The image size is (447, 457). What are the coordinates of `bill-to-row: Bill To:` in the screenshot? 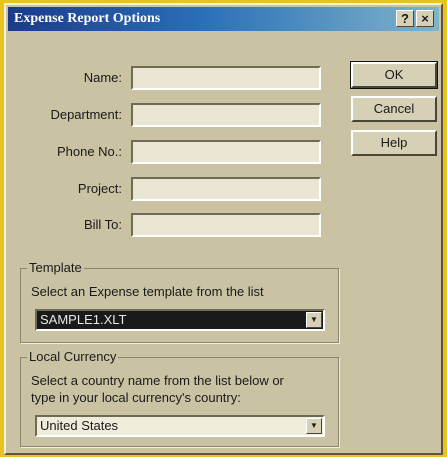 It's located at (171, 226).